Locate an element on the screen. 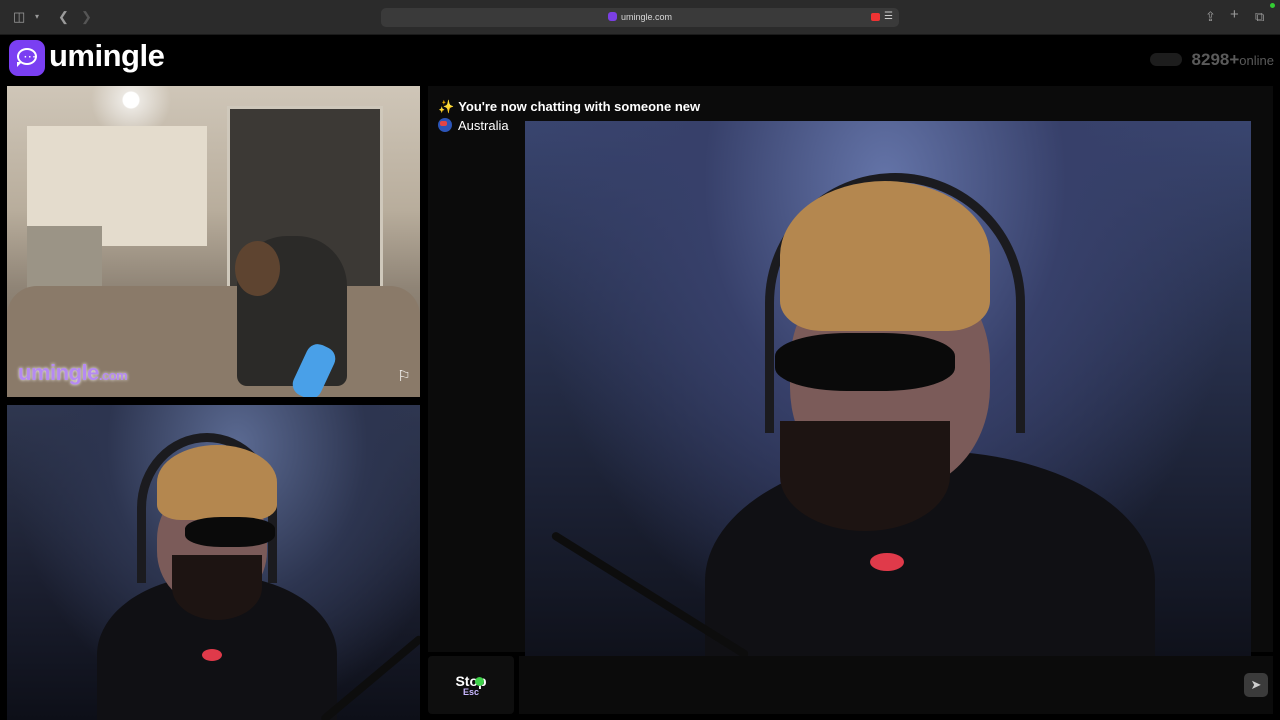 Image resolution: width=1280 pixels, height=720 pixels. stop-shortcut-key: Esc is located at coordinates (470, 692).